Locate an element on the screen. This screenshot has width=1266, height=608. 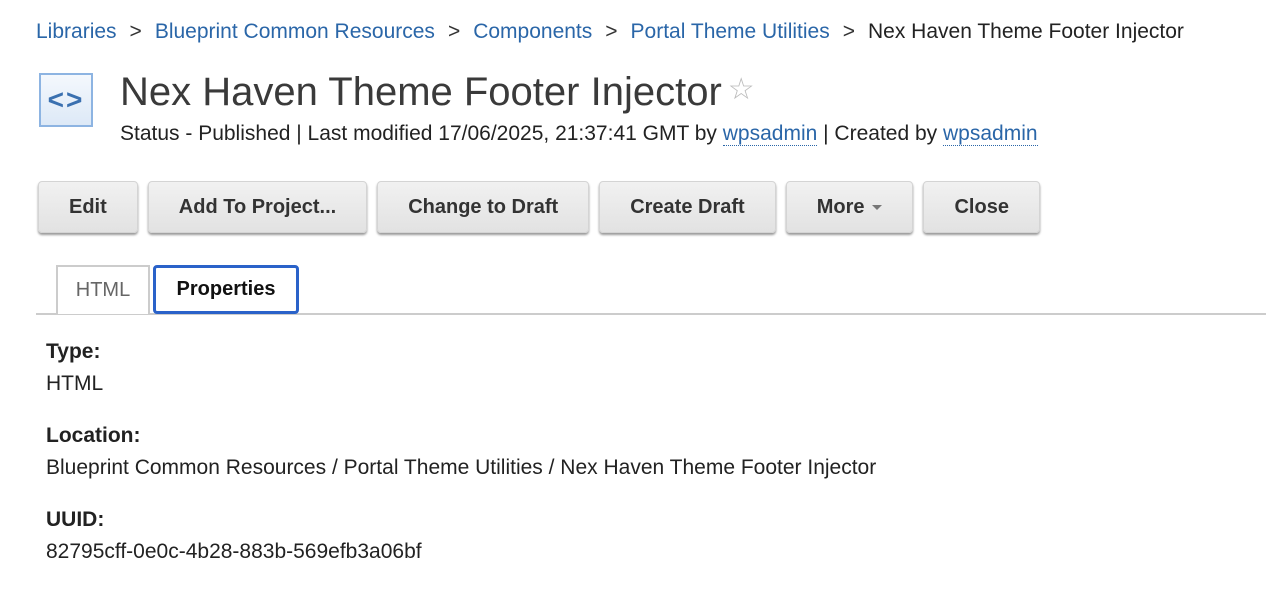
more-label: More is located at coordinates (840, 206).